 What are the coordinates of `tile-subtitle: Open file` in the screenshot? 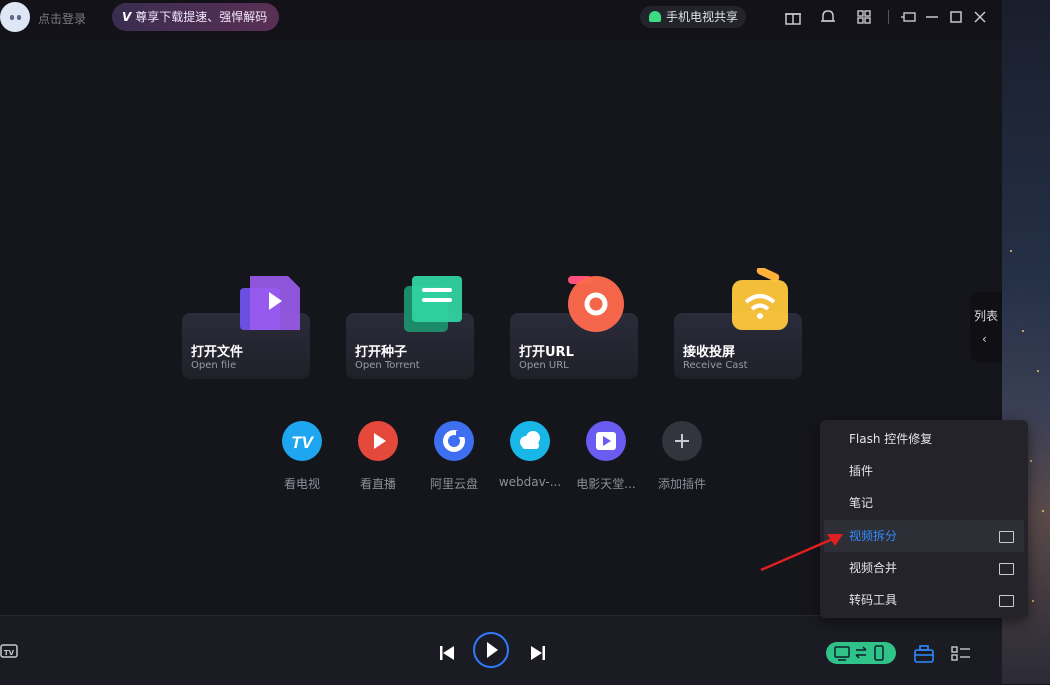 It's located at (214, 365).